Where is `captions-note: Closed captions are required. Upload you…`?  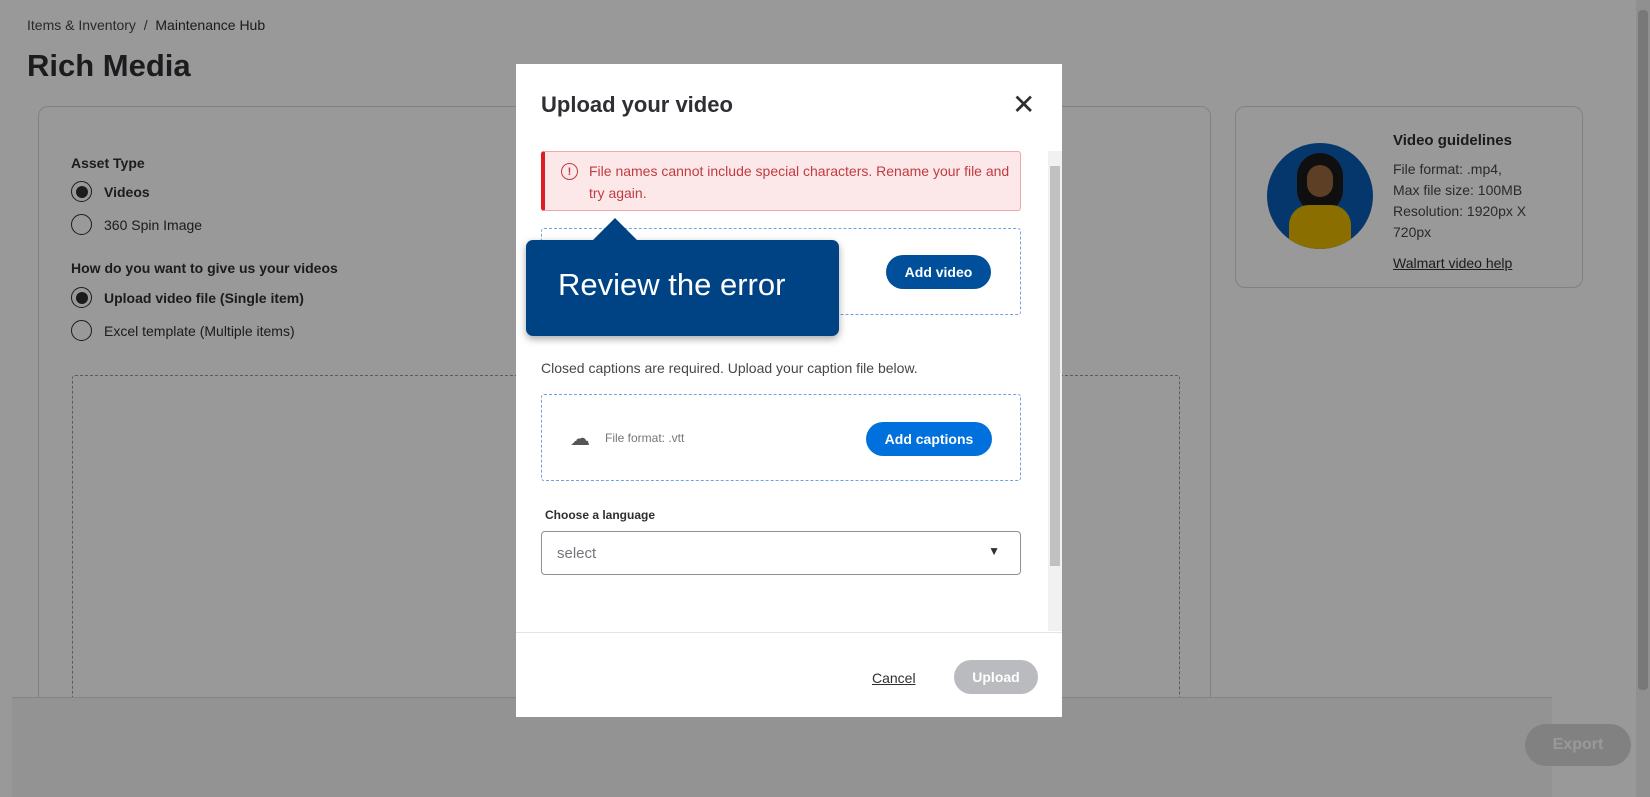
captions-note: Closed captions are required. Upload you… is located at coordinates (729, 368).